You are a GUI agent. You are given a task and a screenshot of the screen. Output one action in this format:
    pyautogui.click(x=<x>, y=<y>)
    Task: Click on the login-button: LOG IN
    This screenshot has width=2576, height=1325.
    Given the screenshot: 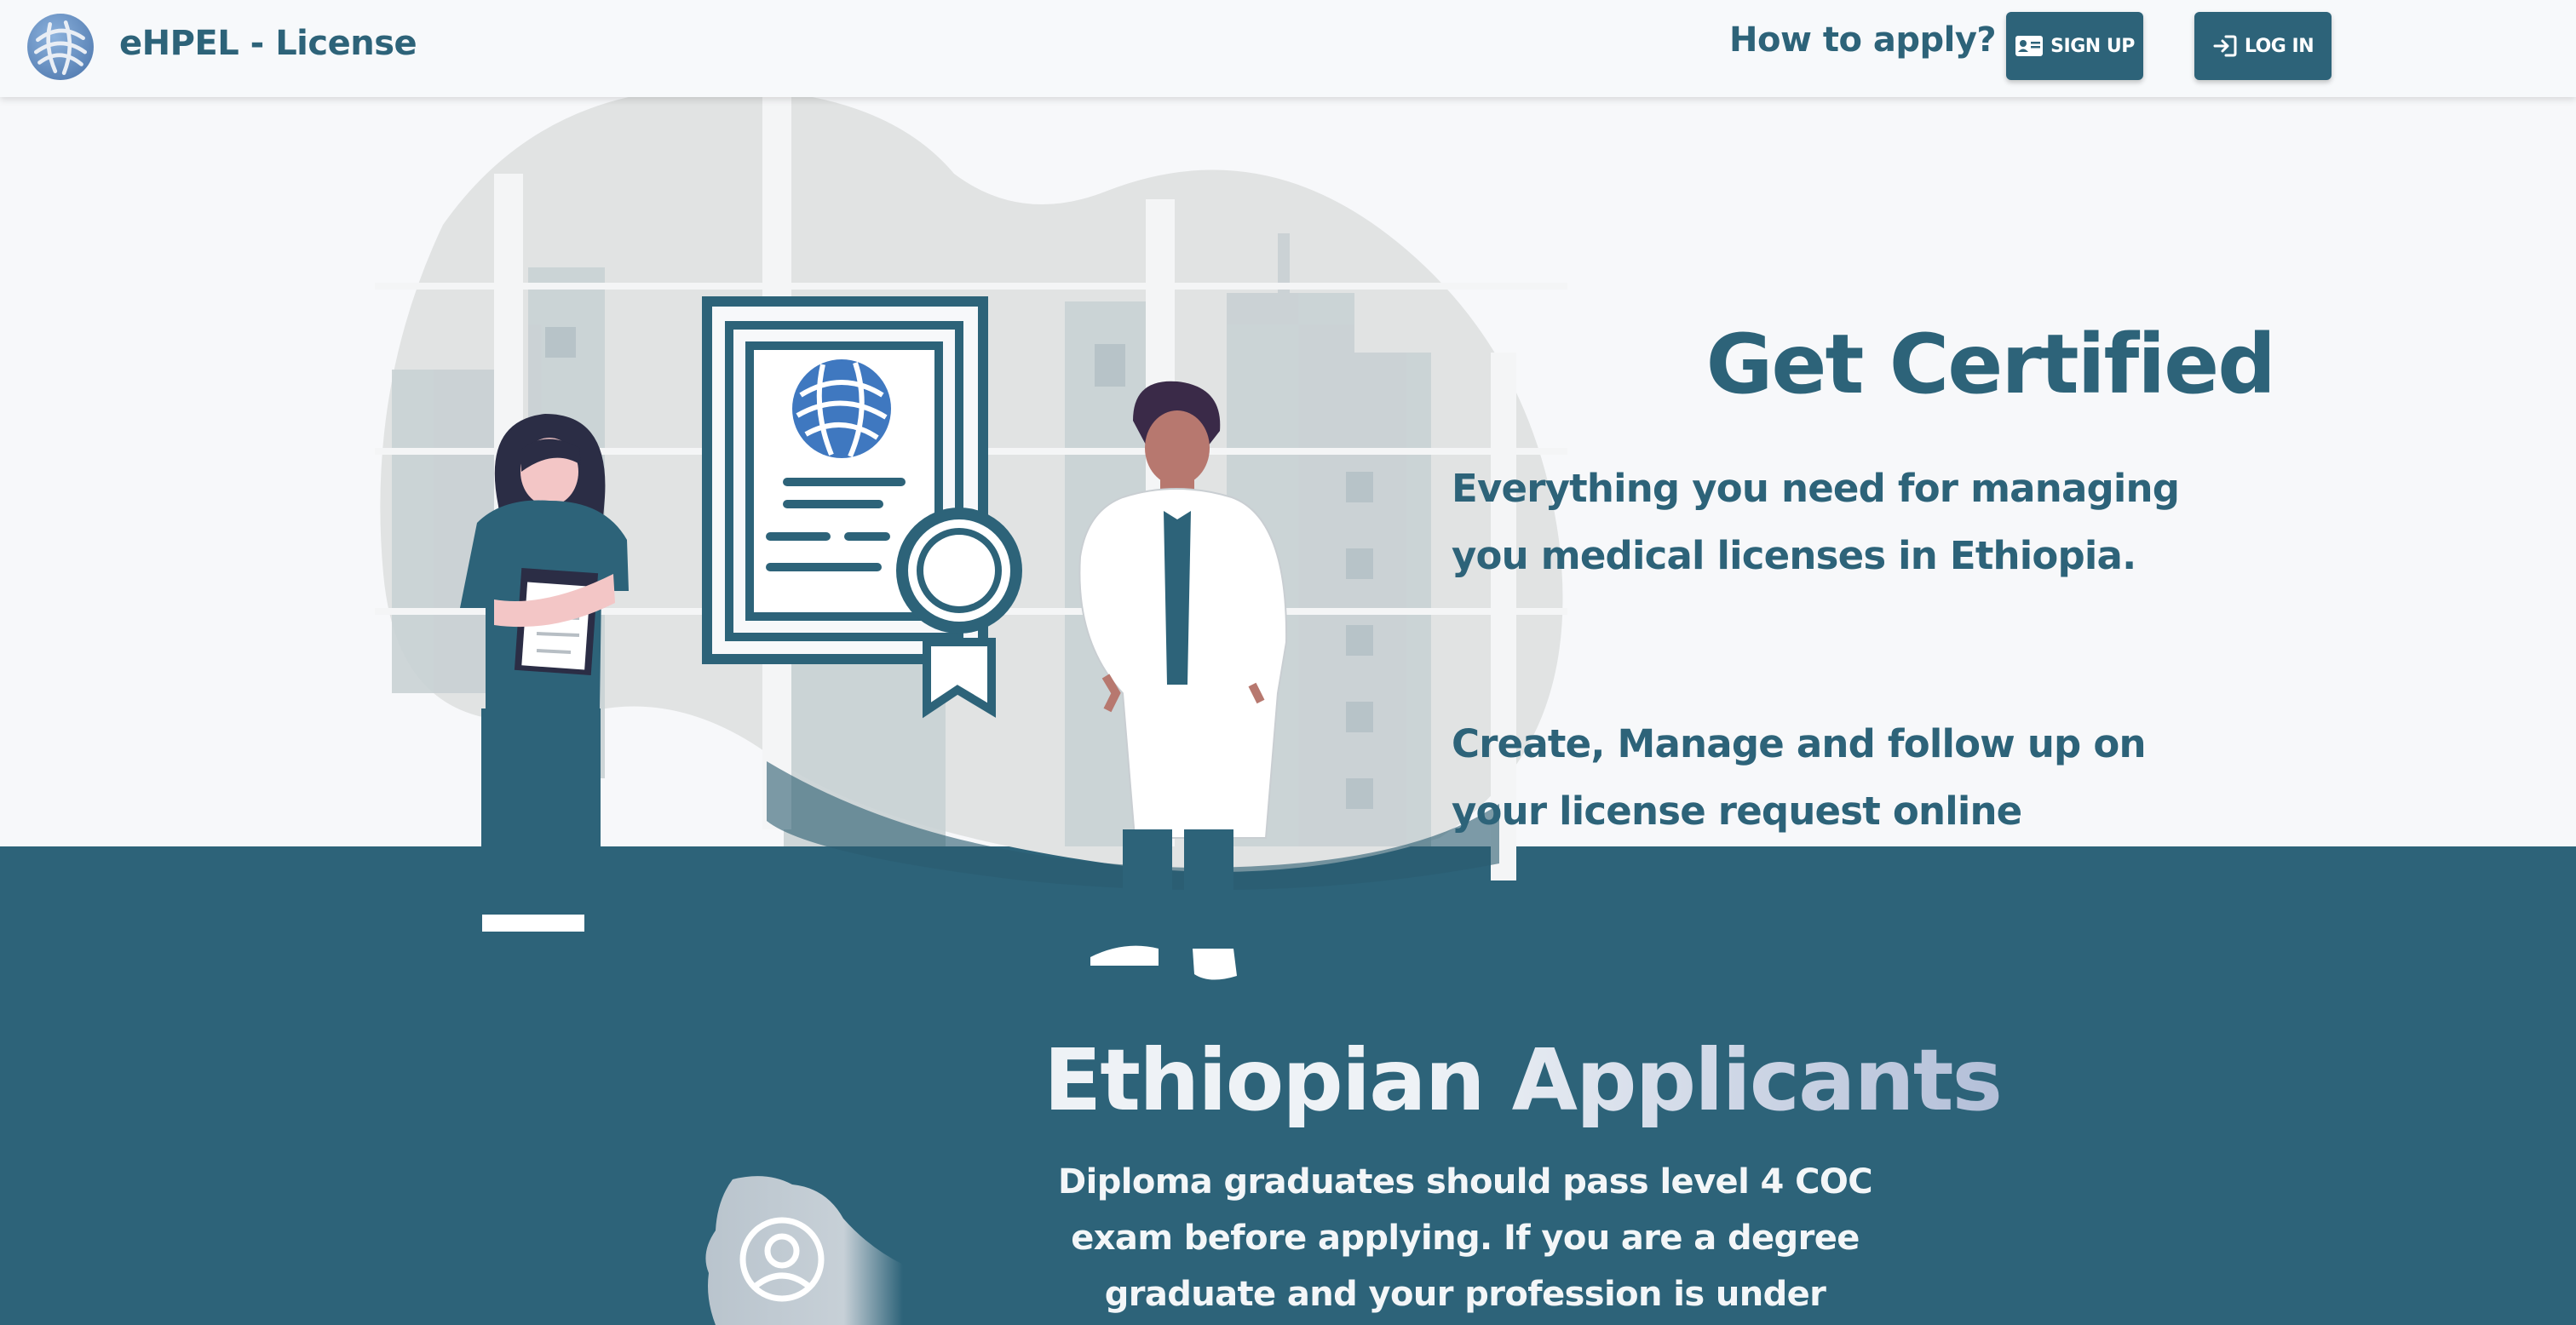 What is the action you would take?
    pyautogui.click(x=2263, y=46)
    